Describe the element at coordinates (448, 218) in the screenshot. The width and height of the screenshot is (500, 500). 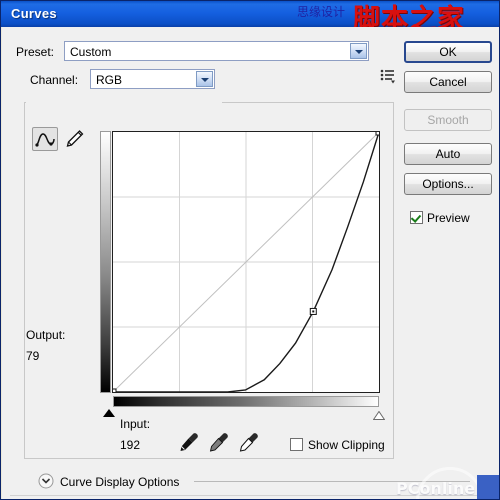
I see `preview-label: Preview` at that location.